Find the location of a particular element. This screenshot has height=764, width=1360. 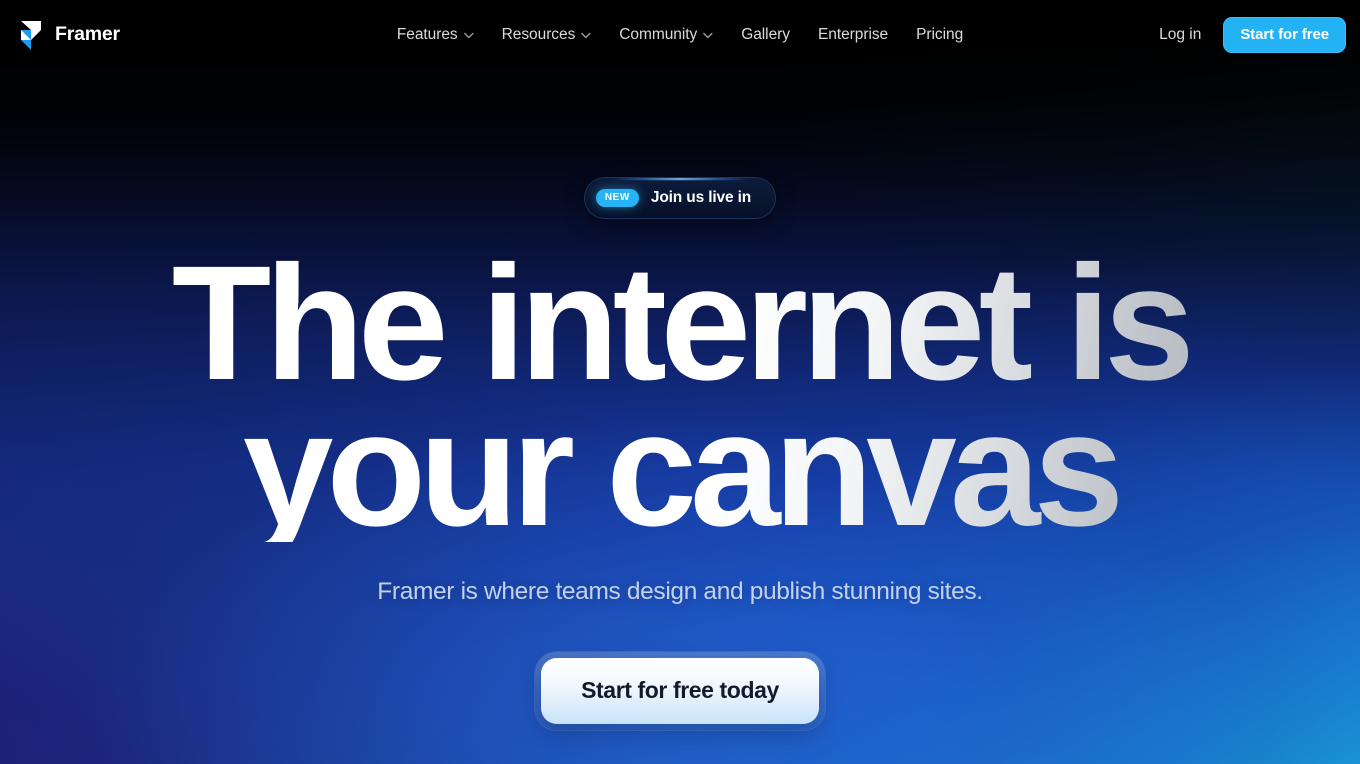

nav-item-enterprise: Enterprise is located at coordinates (853, 35).